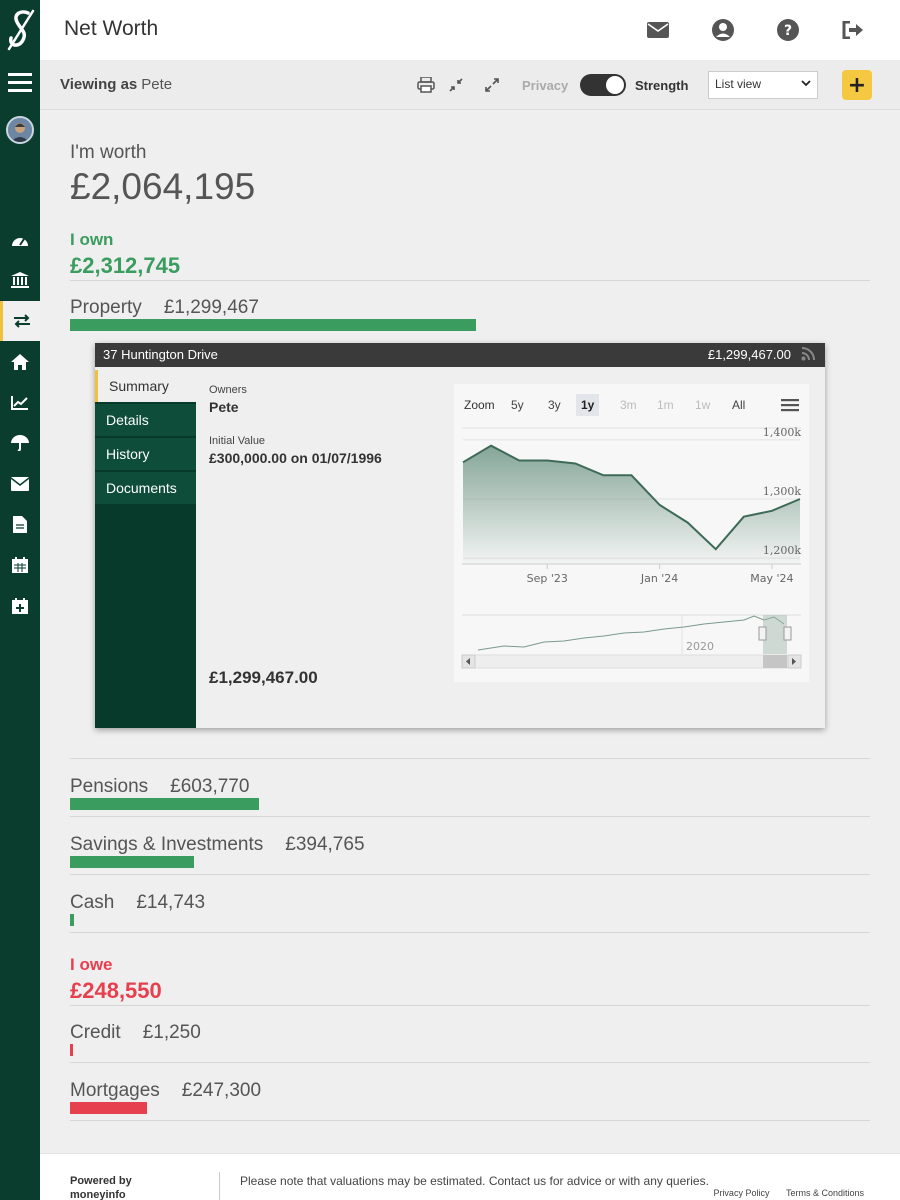  Describe the element at coordinates (545, 85) in the screenshot. I see `privacy-label: Privacy` at that location.